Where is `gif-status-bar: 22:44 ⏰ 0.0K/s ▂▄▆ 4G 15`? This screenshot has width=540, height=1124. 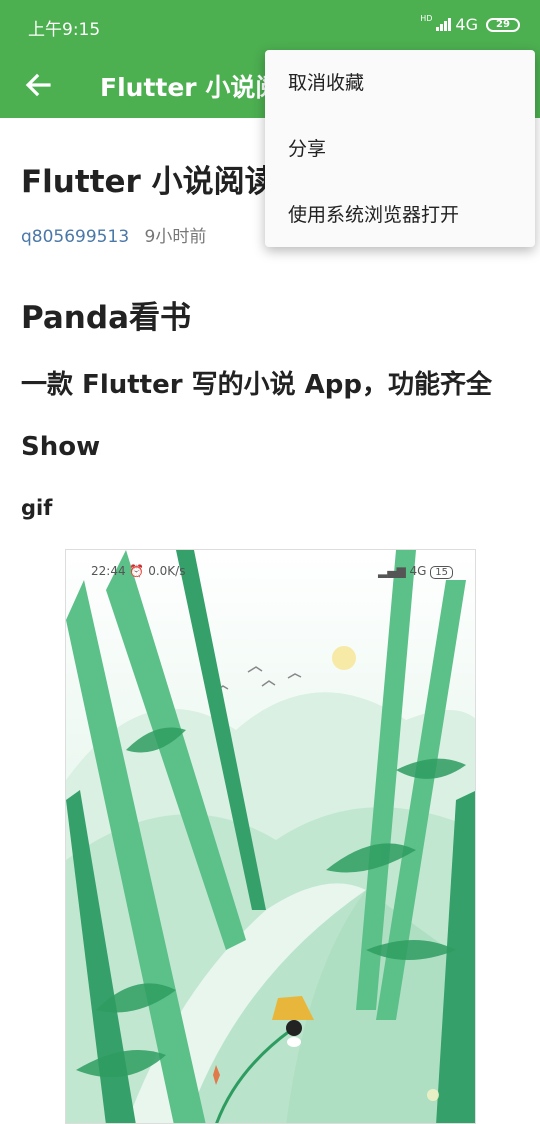 gif-status-bar: 22:44 ⏰ 0.0K/s ▂▄▆ 4G 15 is located at coordinates (270, 570).